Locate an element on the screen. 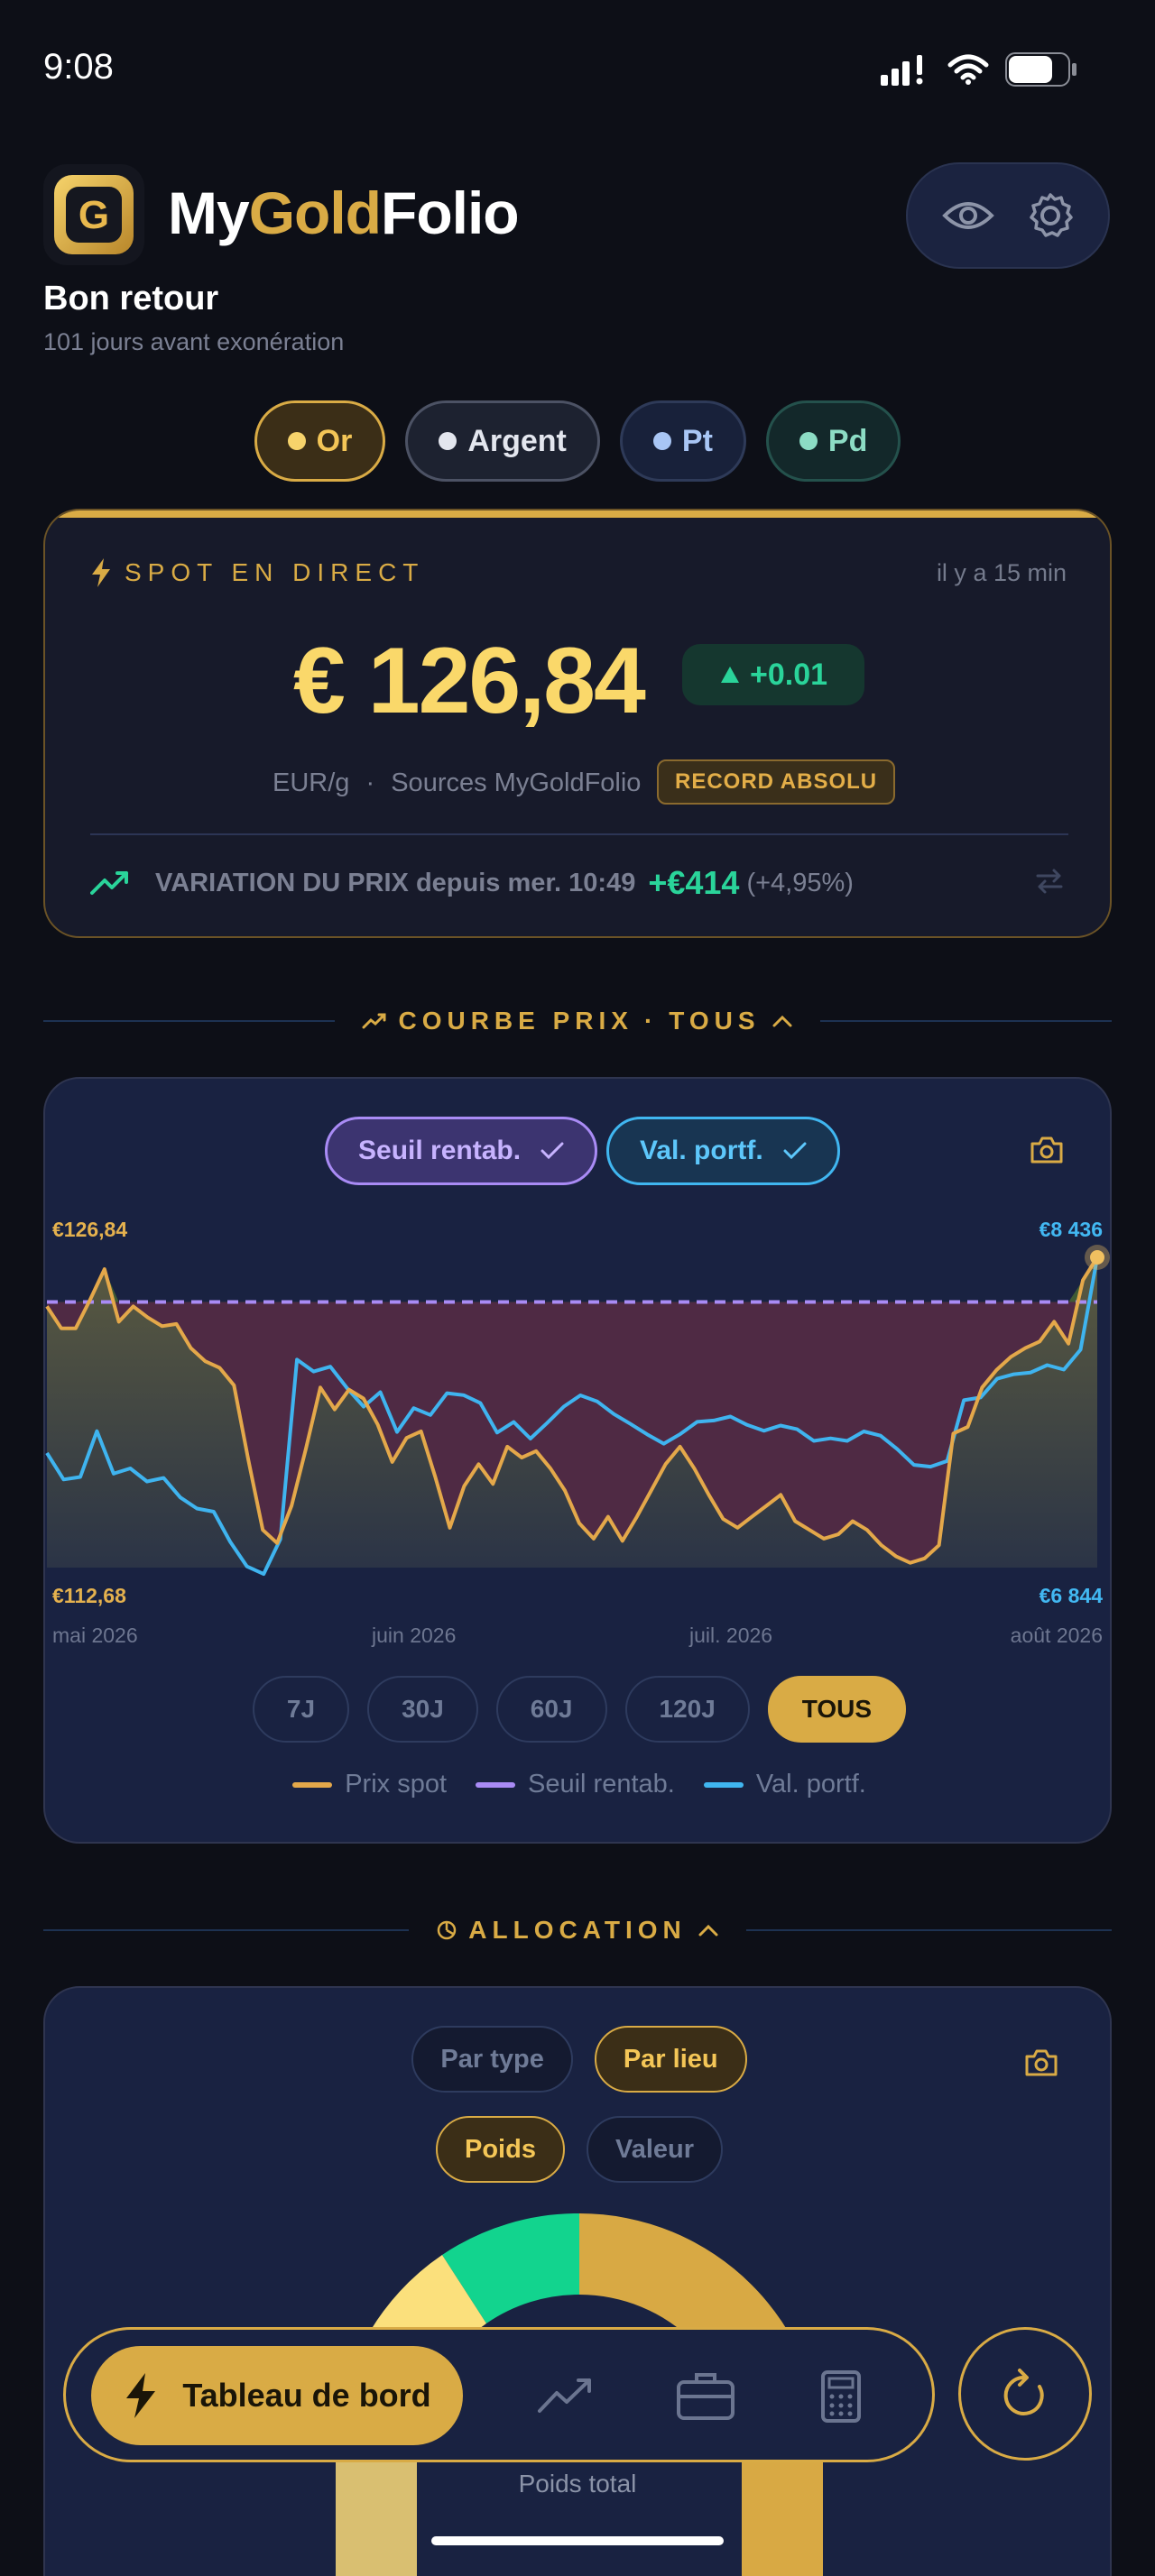  variation-label: VARIATION DU PRIX depuis mer. 10:49 is located at coordinates (395, 882).